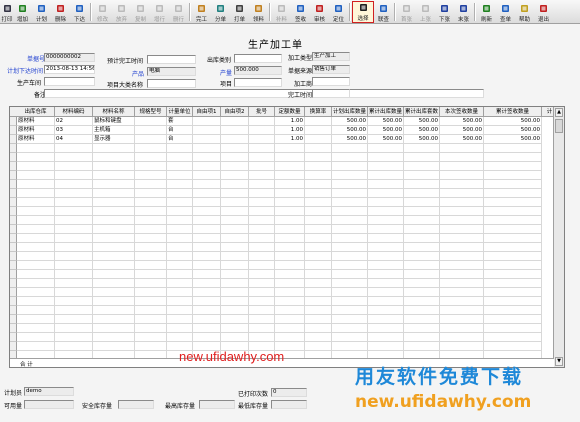  Describe the element at coordinates (180, 121) in the screenshot. I see `table-cell: 套` at that location.